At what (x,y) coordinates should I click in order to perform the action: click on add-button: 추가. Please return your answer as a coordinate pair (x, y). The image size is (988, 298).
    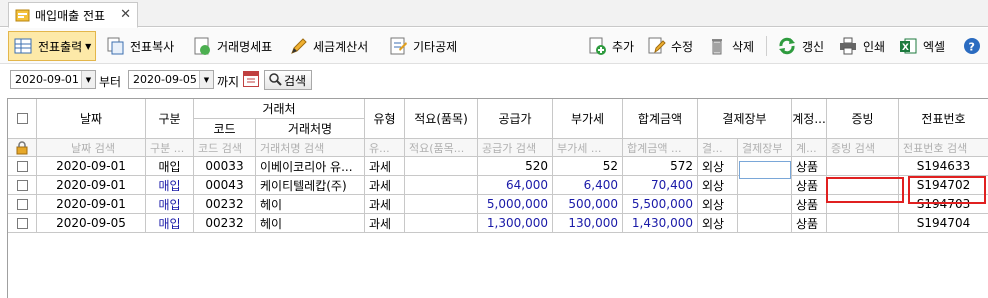
    Looking at the image, I should click on (610, 46).